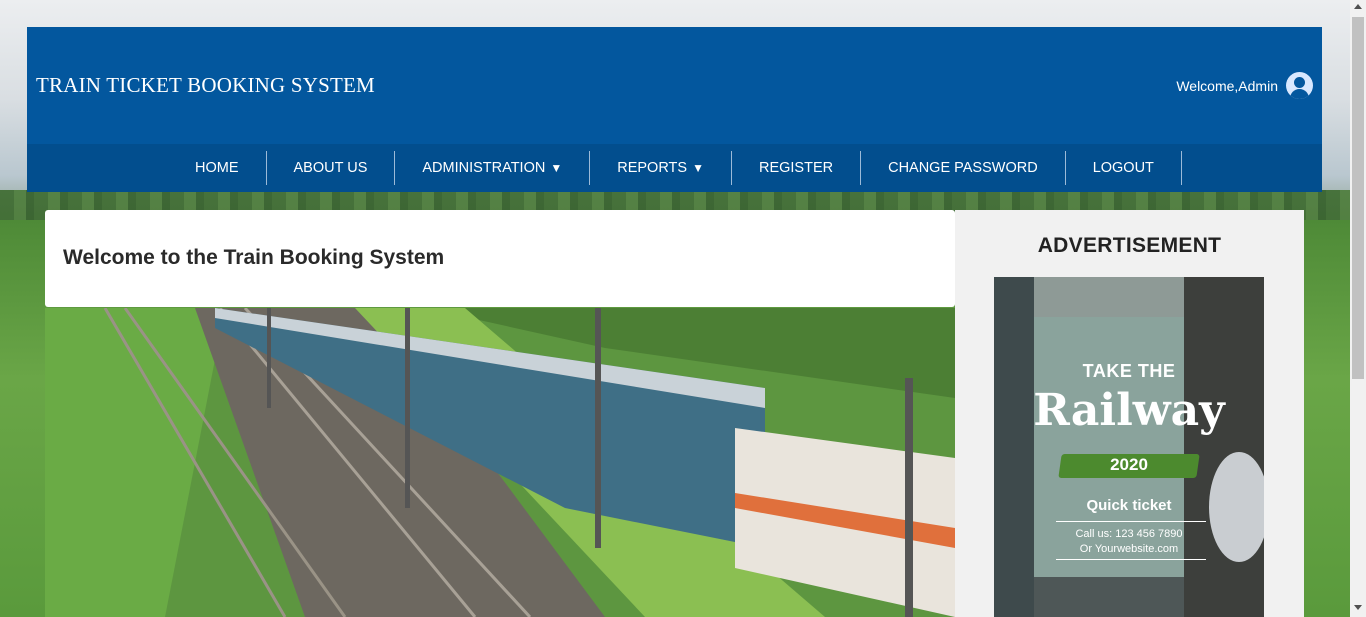 This screenshot has height=617, width=1366. I want to click on ad-divider-bottom, so click(1131, 559).